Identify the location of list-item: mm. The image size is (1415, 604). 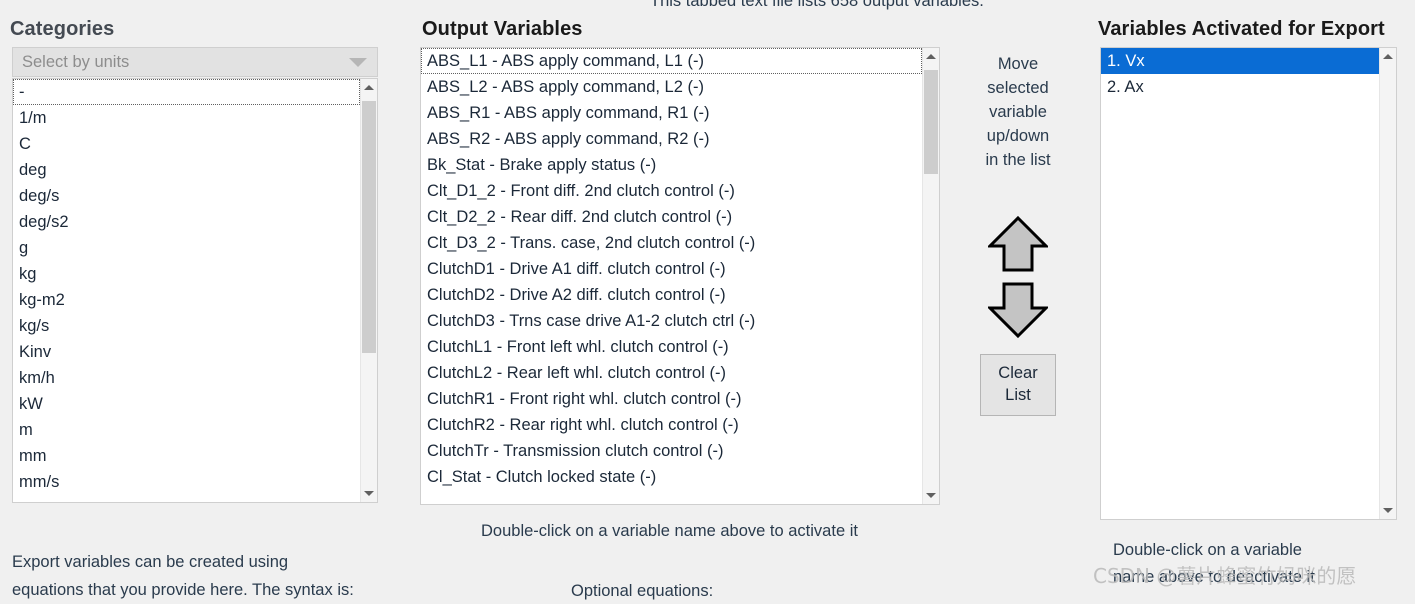
(186, 456).